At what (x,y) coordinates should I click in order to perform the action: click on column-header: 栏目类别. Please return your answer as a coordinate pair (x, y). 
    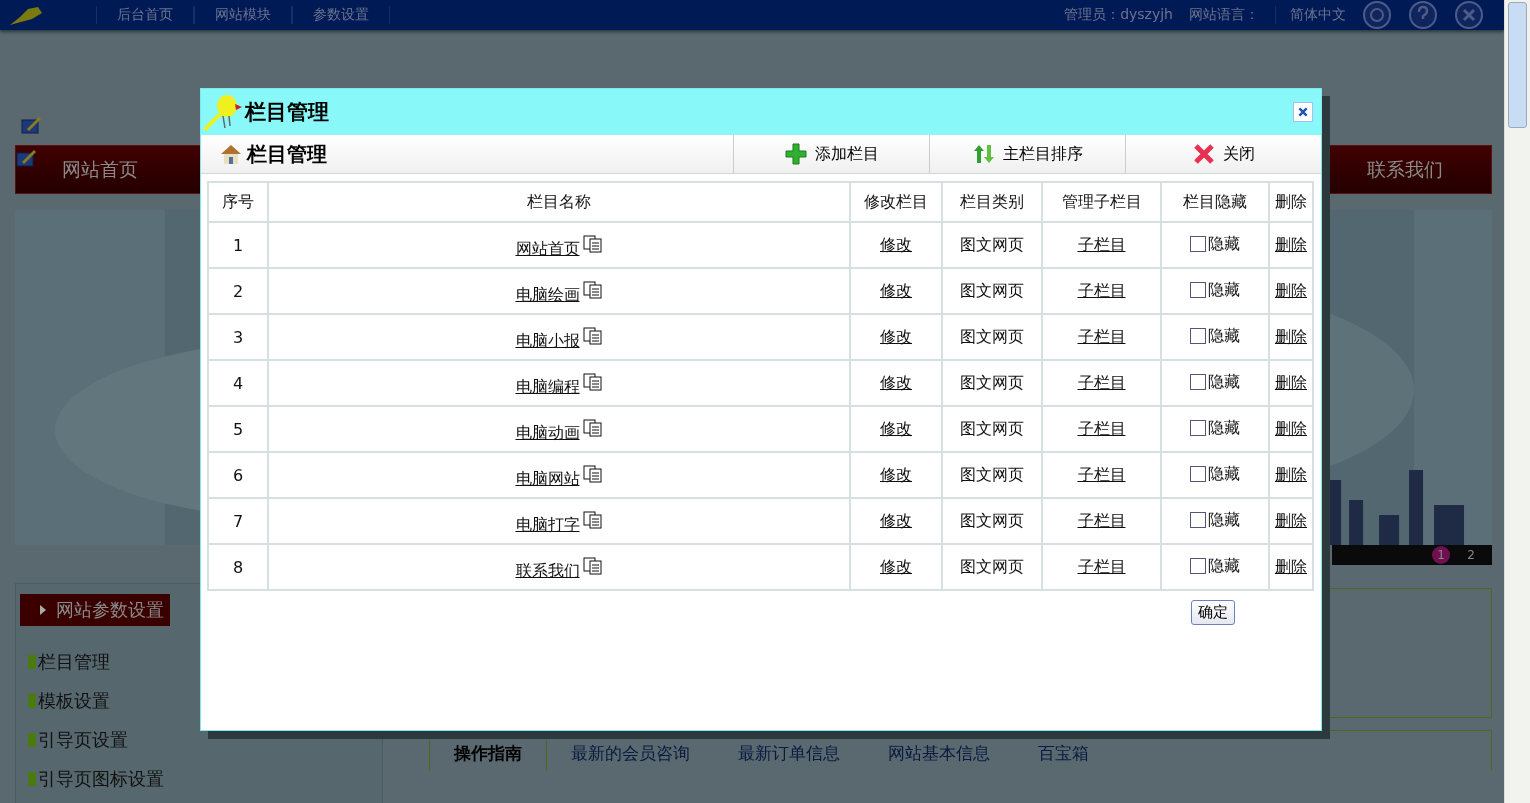
    Looking at the image, I should click on (992, 202).